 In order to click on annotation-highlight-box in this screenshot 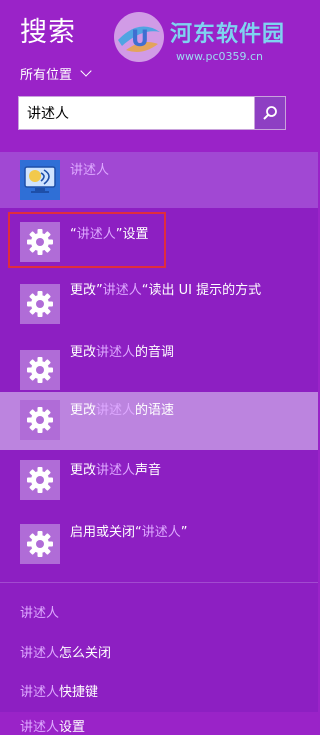, I will do `click(87, 240)`.